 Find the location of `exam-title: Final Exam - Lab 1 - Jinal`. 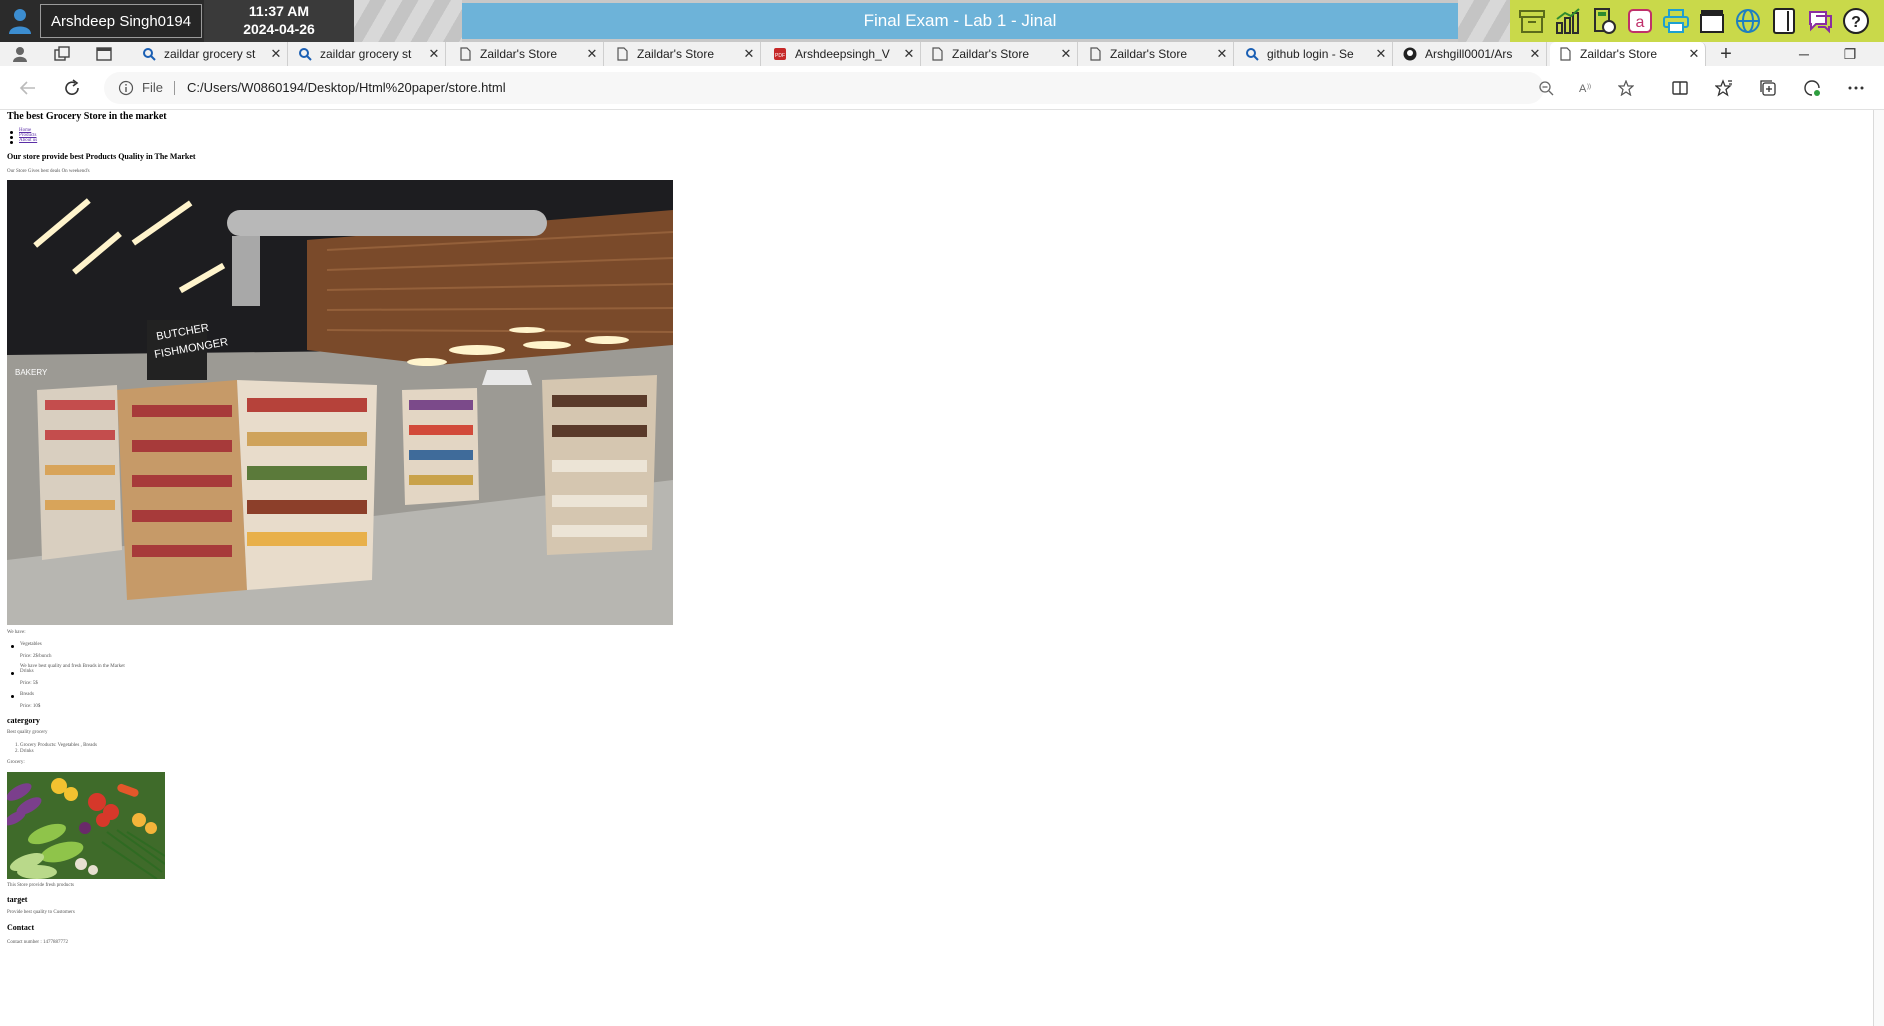

exam-title: Final Exam - Lab 1 - Jinal is located at coordinates (960, 21).